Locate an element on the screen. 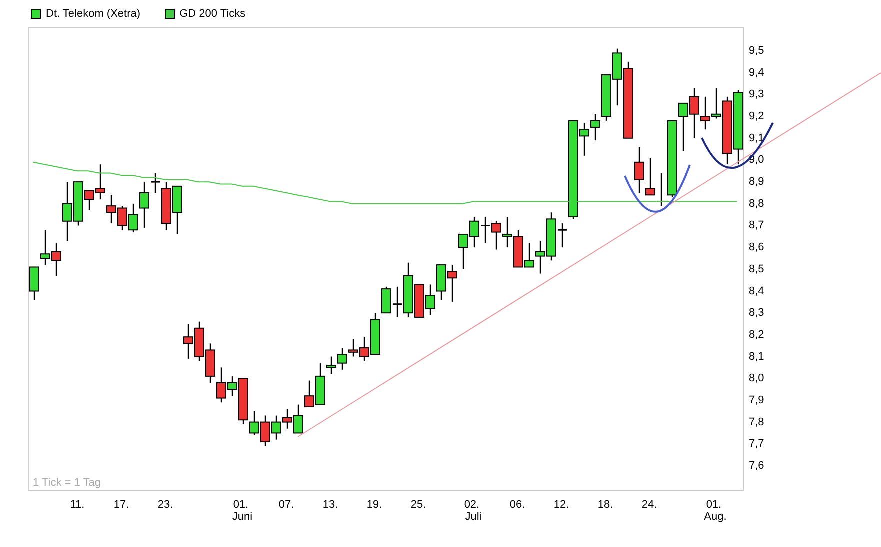 The height and width of the screenshot is (547, 881). axis-label: 8,1 is located at coordinates (756, 356).